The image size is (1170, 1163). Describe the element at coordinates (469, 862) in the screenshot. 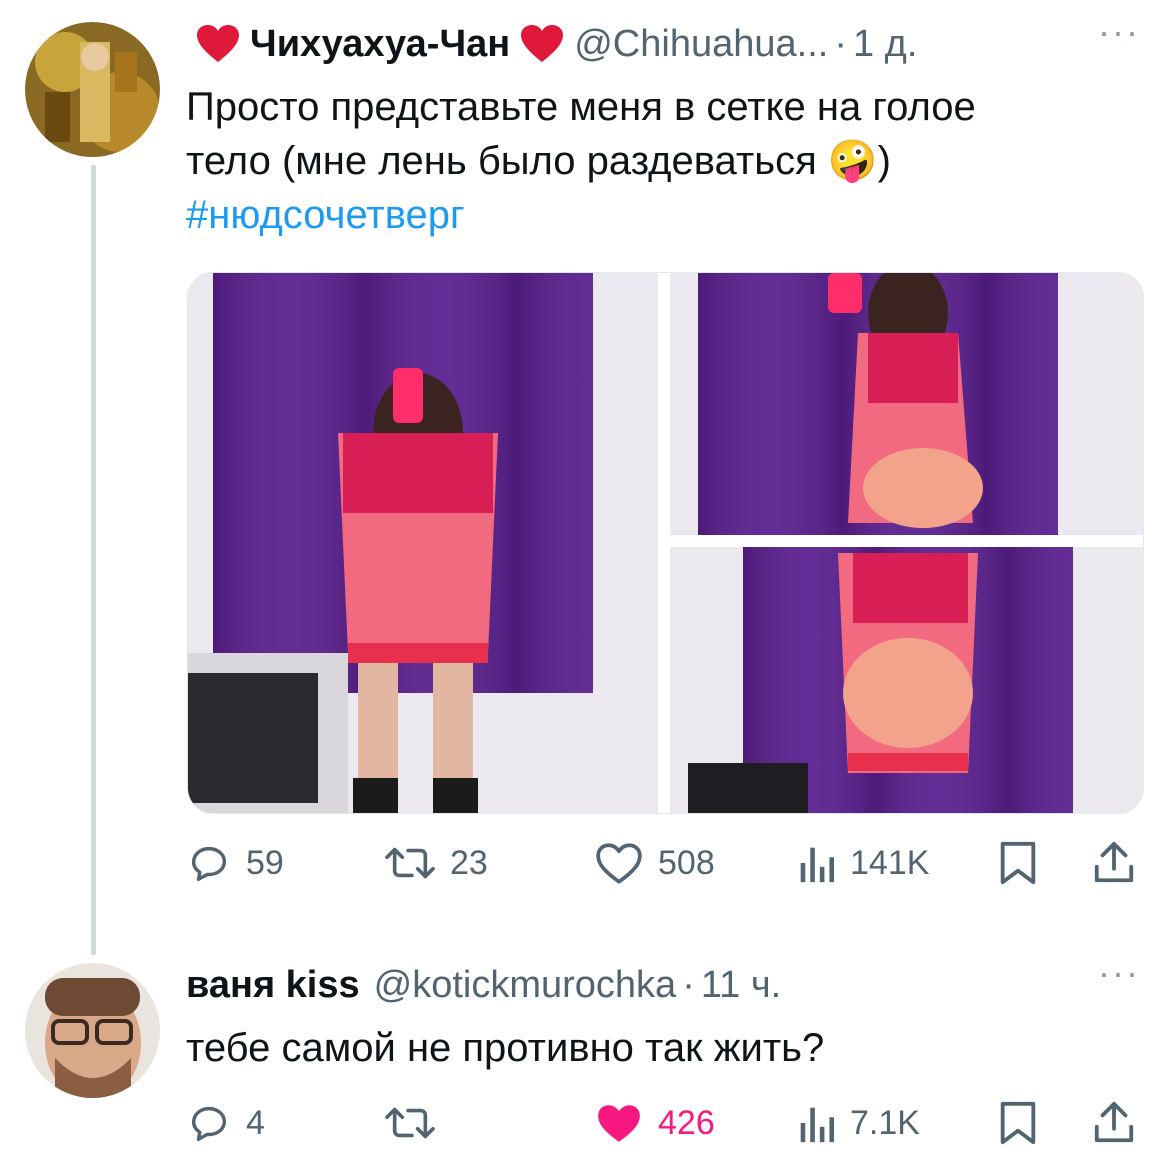

I see `retweet-count: 23` at that location.